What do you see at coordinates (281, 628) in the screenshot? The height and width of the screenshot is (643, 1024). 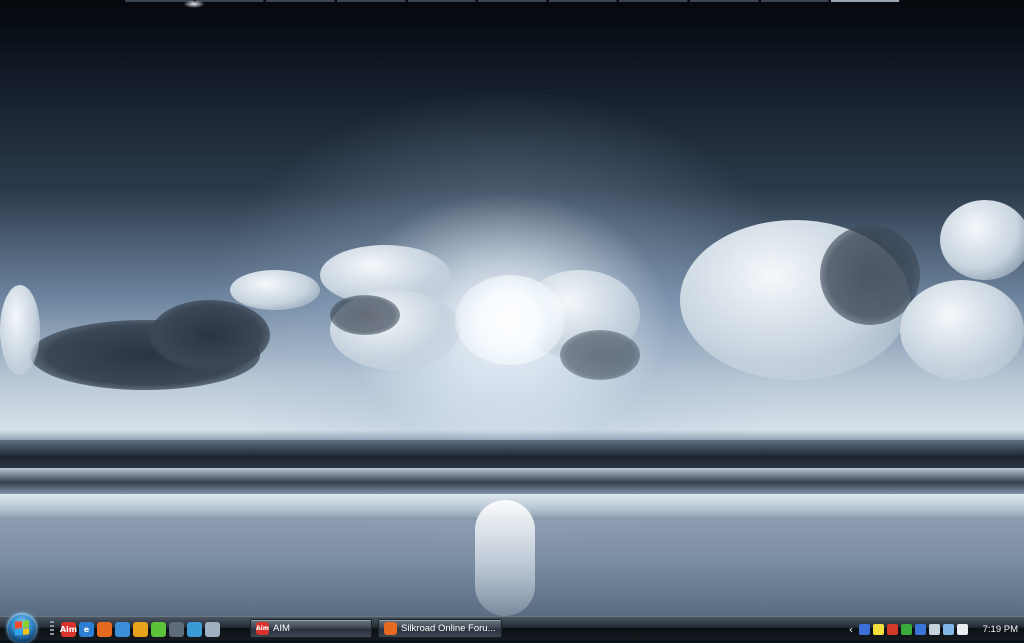 I see `task-label: AIM` at bounding box center [281, 628].